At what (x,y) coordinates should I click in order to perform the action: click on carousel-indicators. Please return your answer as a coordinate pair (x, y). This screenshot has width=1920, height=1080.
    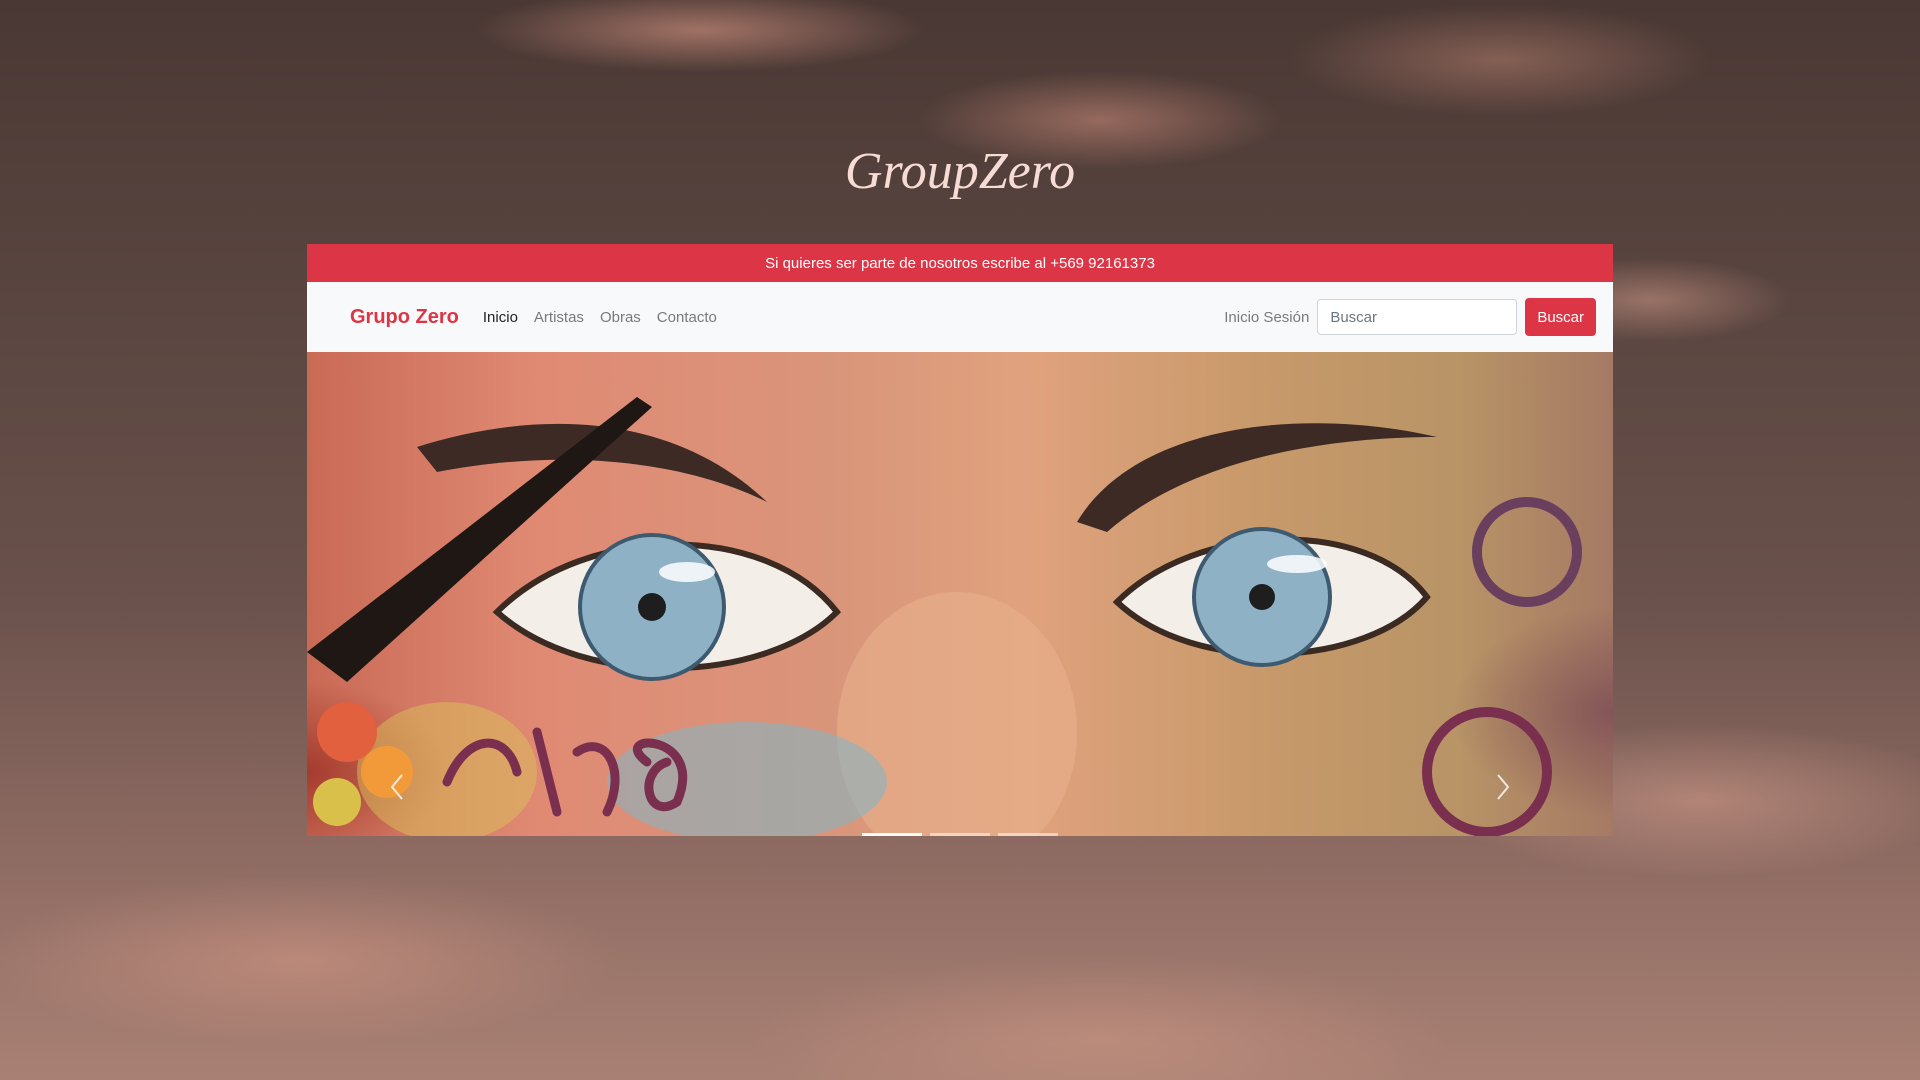
    Looking at the image, I should click on (960, 834).